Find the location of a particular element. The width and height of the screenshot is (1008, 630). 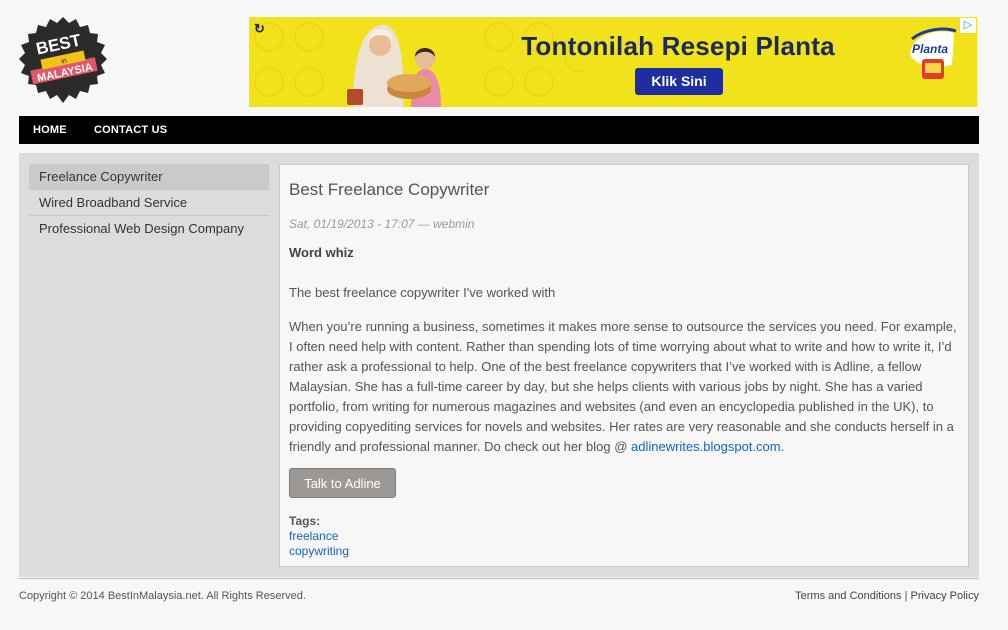

nav-contact-us: CONTACT US is located at coordinates (130, 130).